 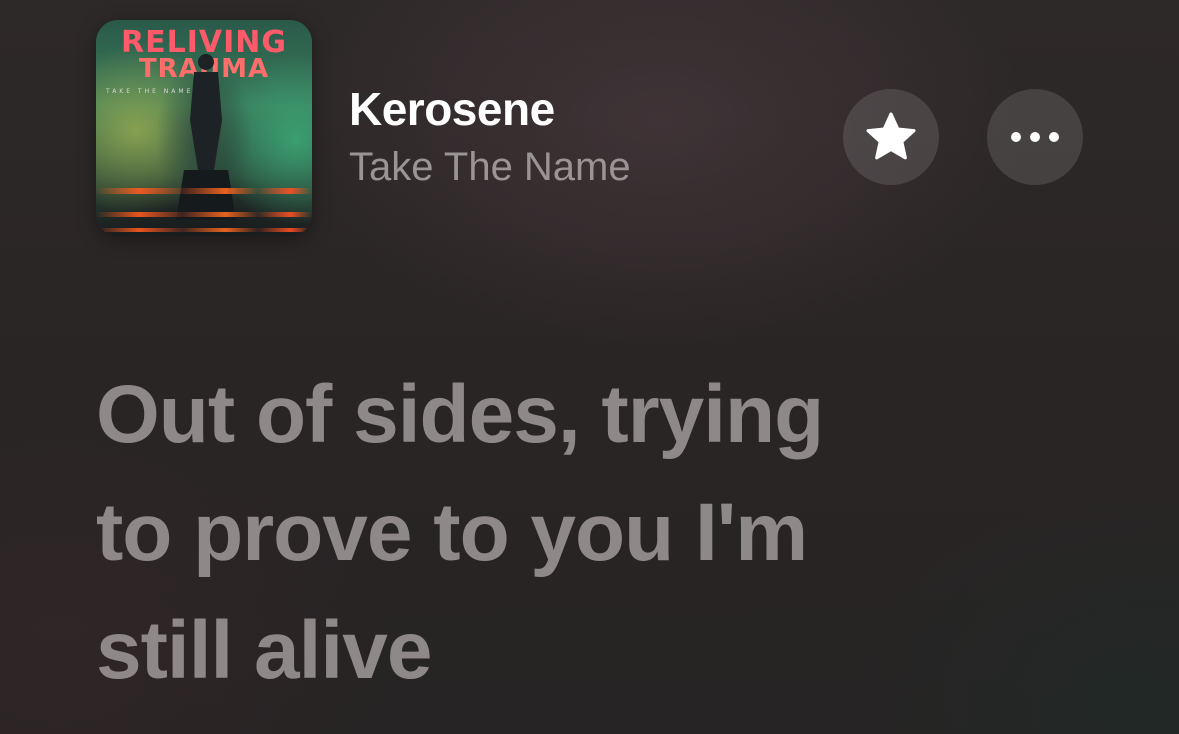 I want to click on lyric-line: Out of sides, trying, so click(x=546, y=415).